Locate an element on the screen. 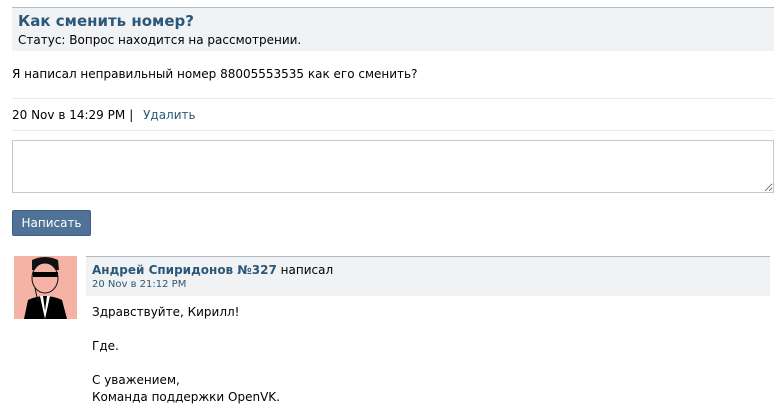  author-action: написал is located at coordinates (307, 270).